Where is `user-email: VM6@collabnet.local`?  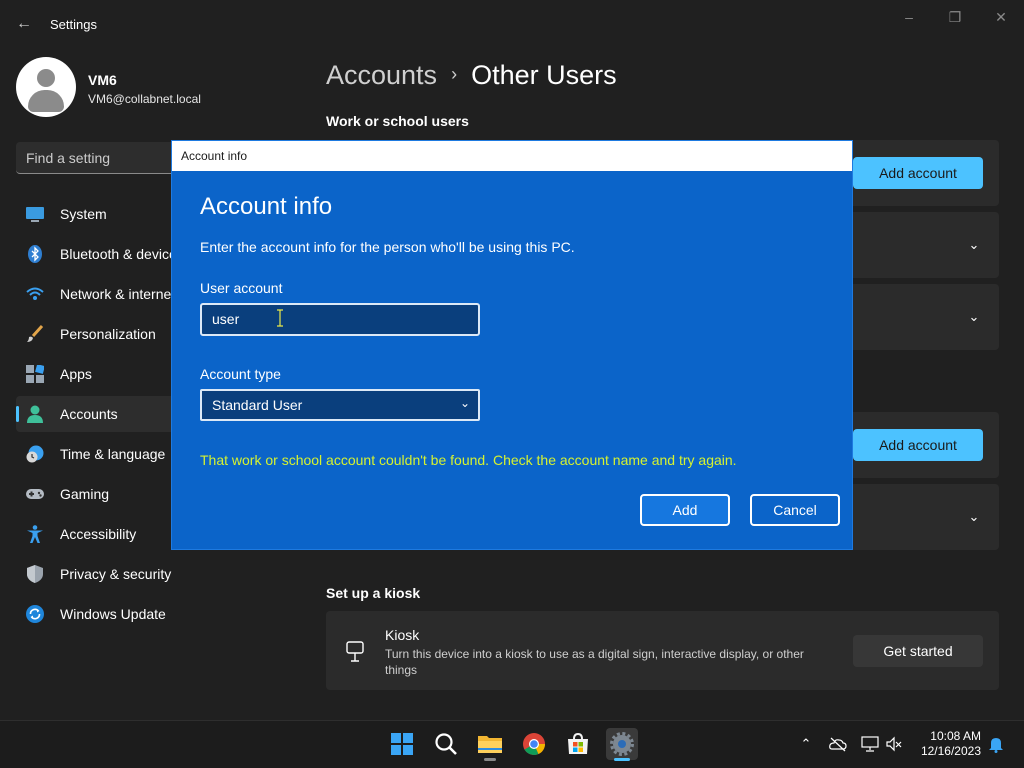
user-email: VM6@collabnet.local is located at coordinates (144, 99).